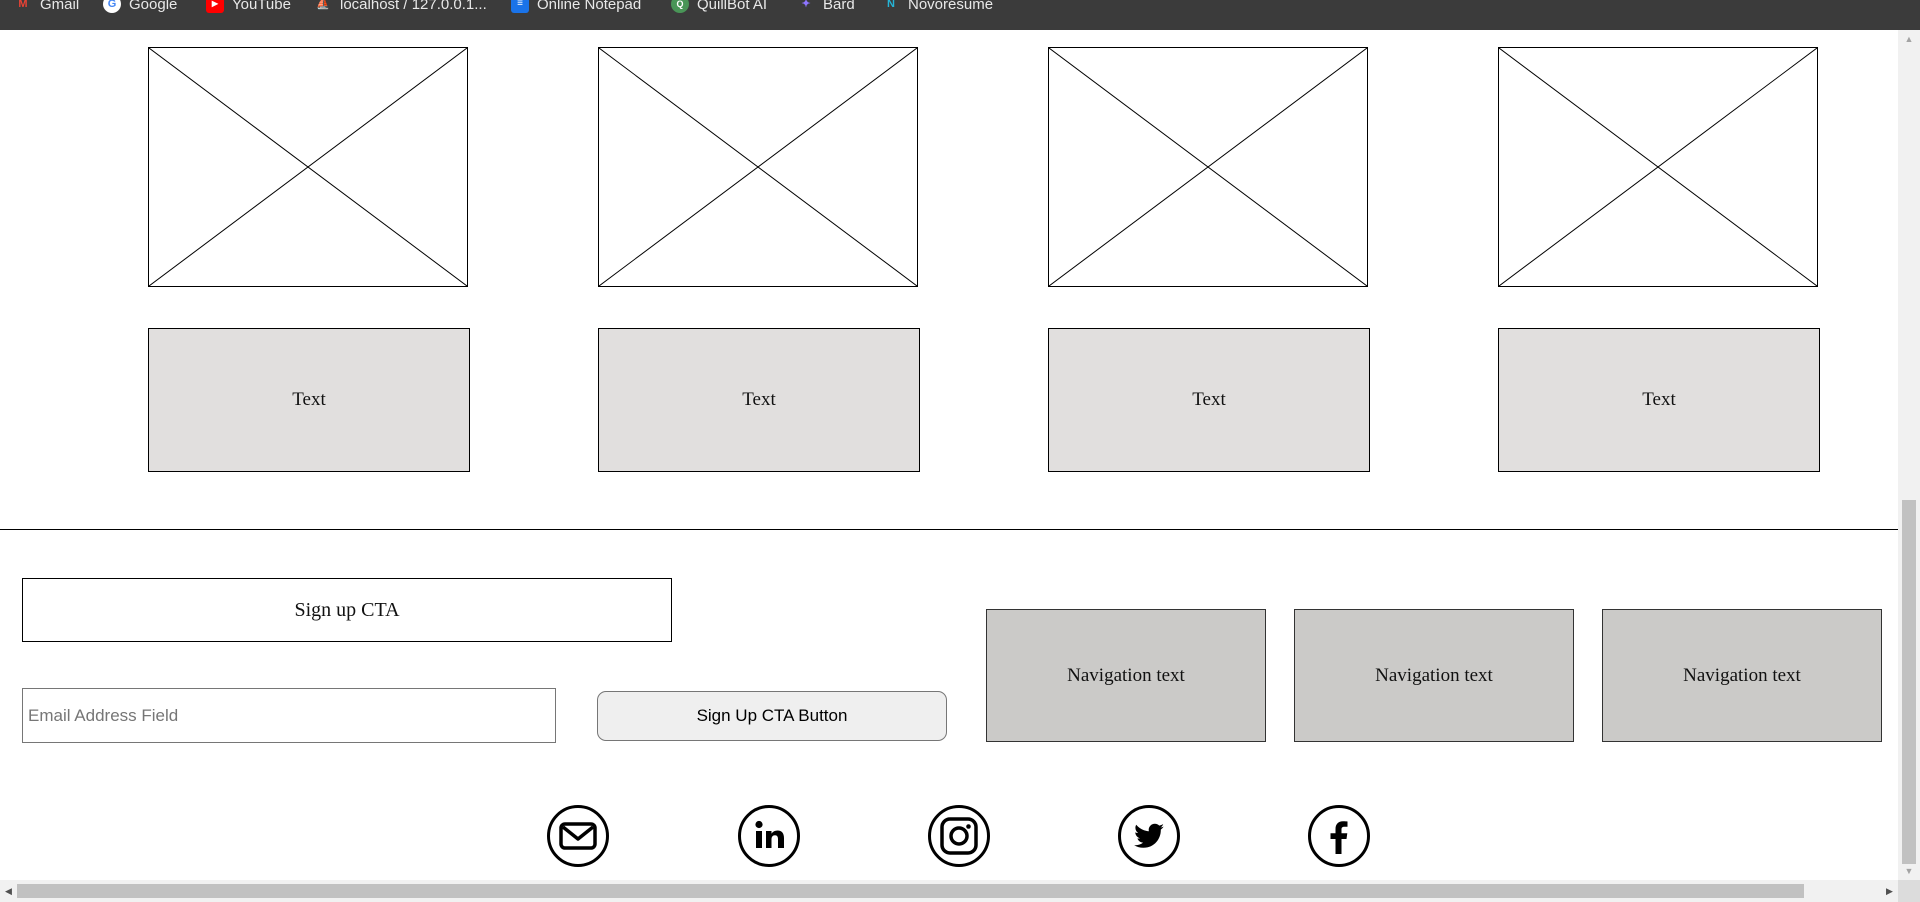 Image resolution: width=1920 pixels, height=902 pixels. Describe the element at coordinates (112, 6) in the screenshot. I see `google-icon: G` at that location.